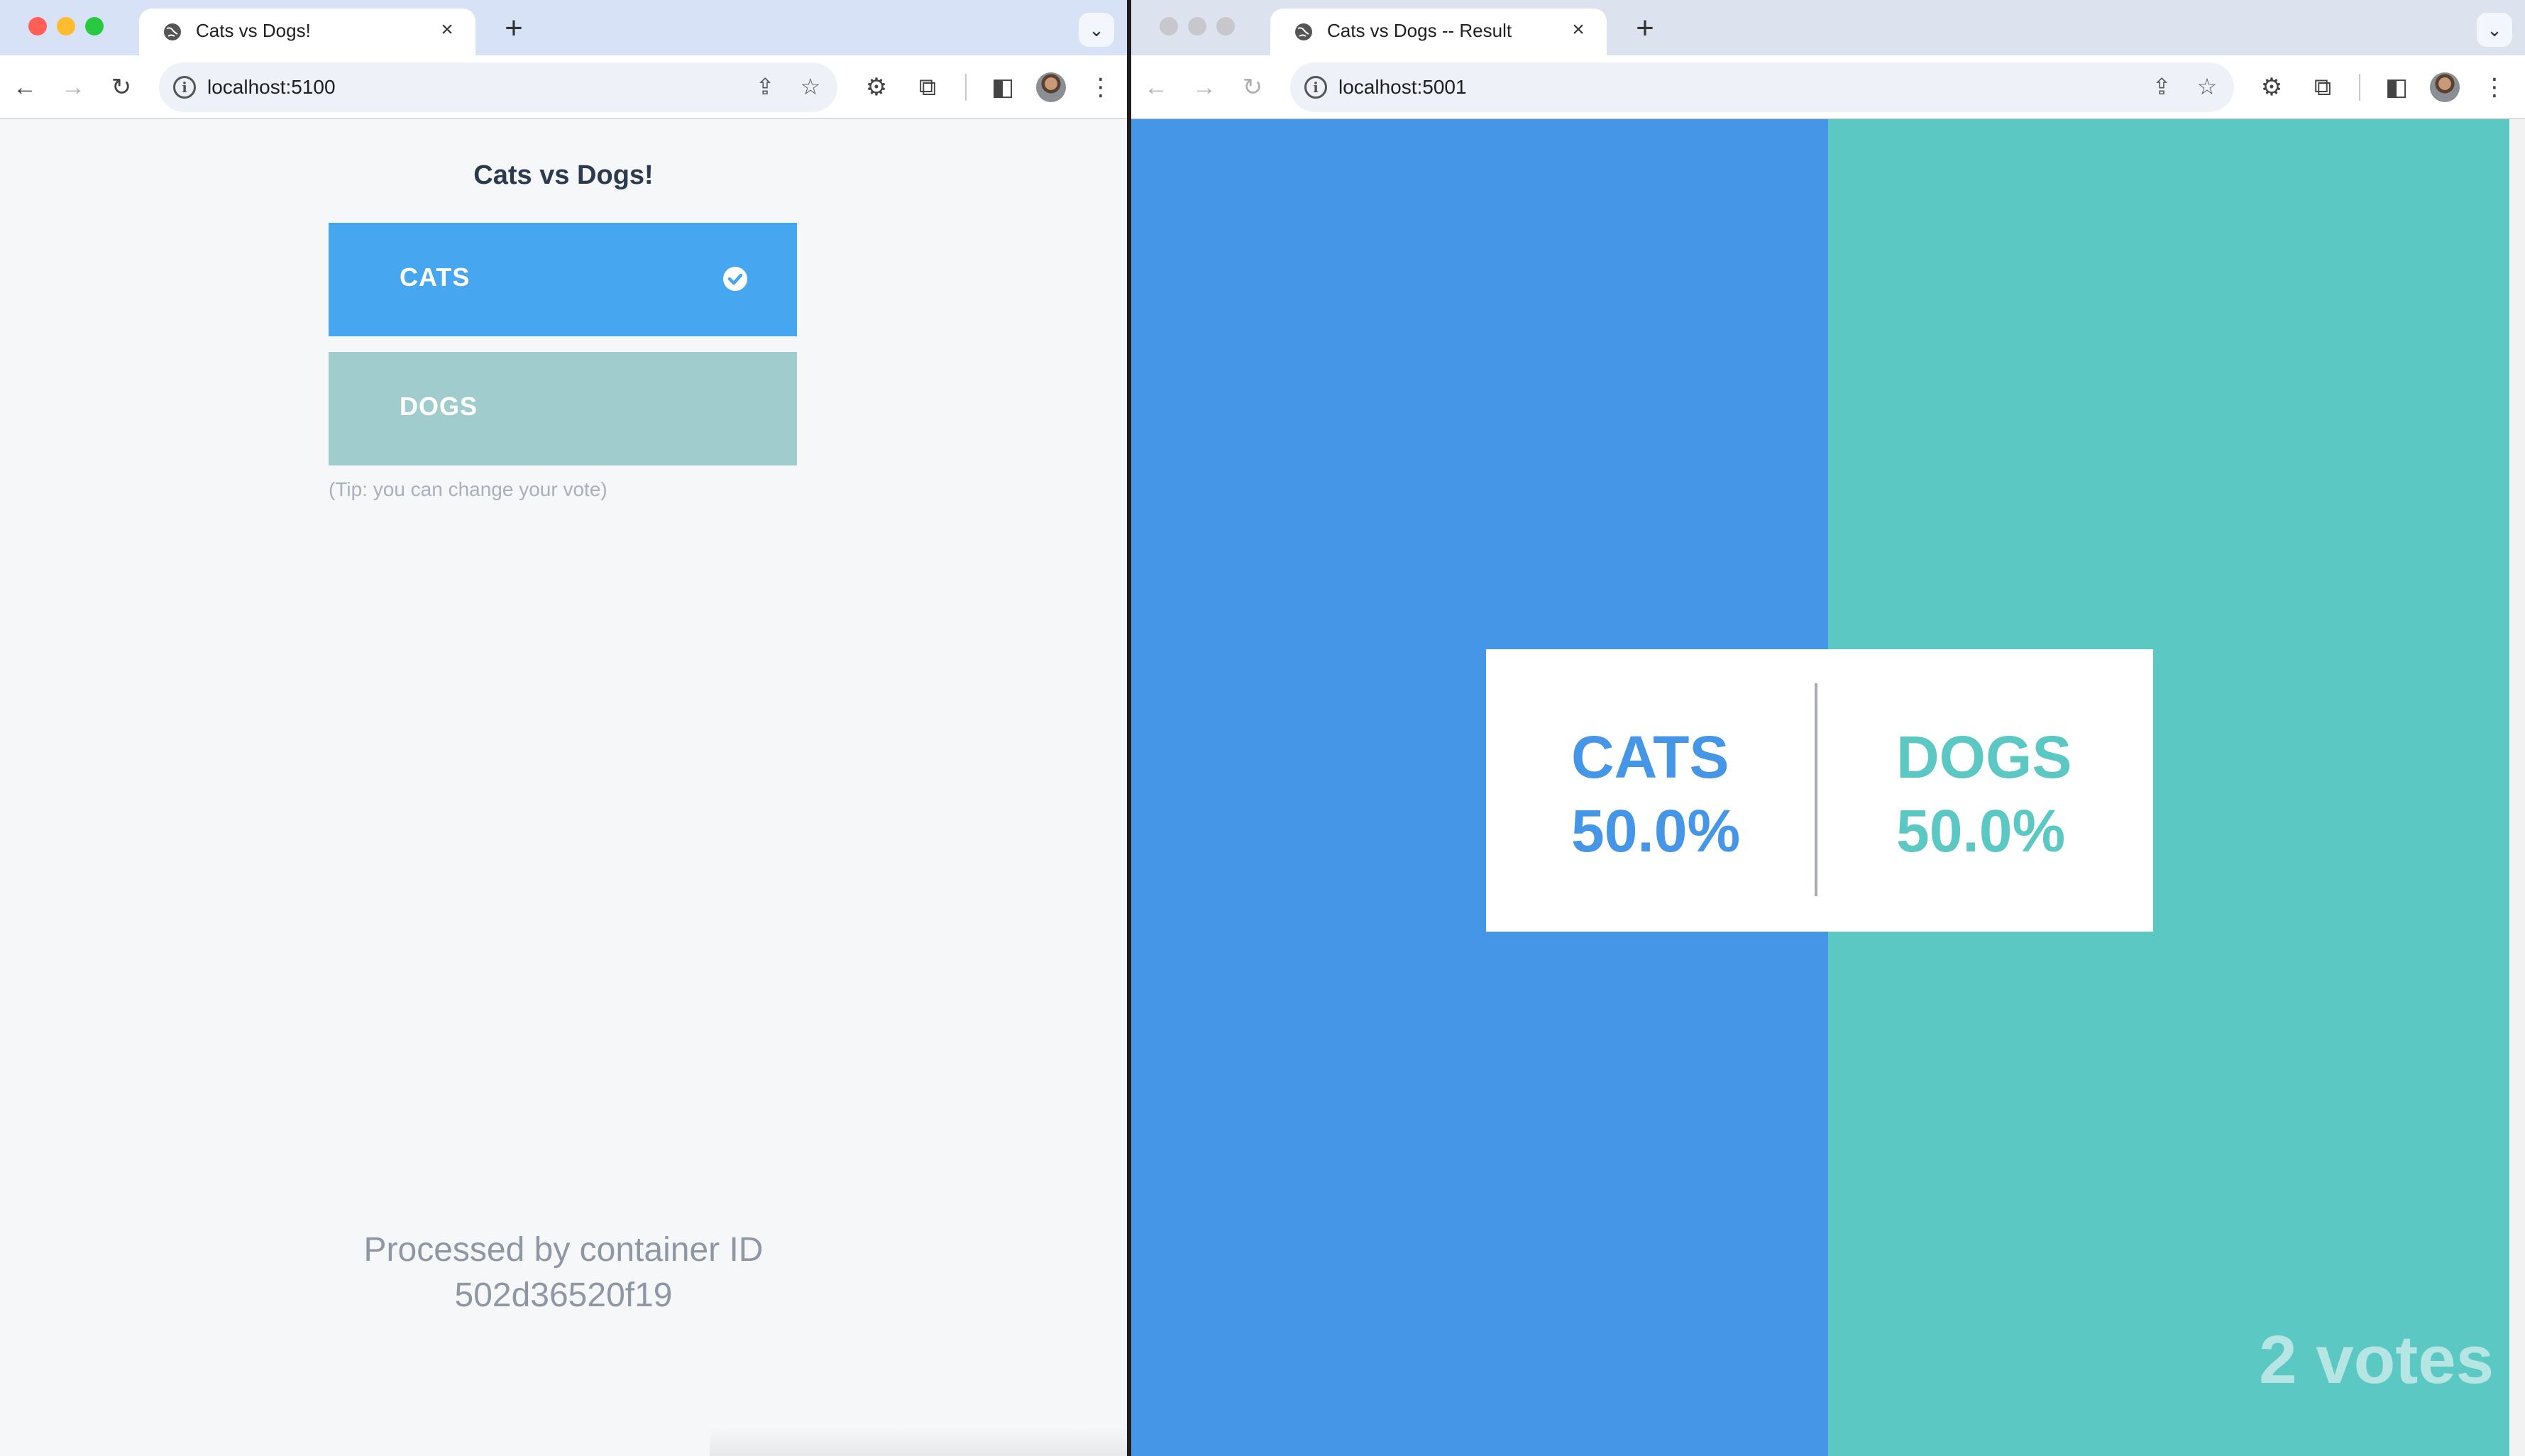  I want to click on cats-result: CATS 50.0%, so click(1713, 794).